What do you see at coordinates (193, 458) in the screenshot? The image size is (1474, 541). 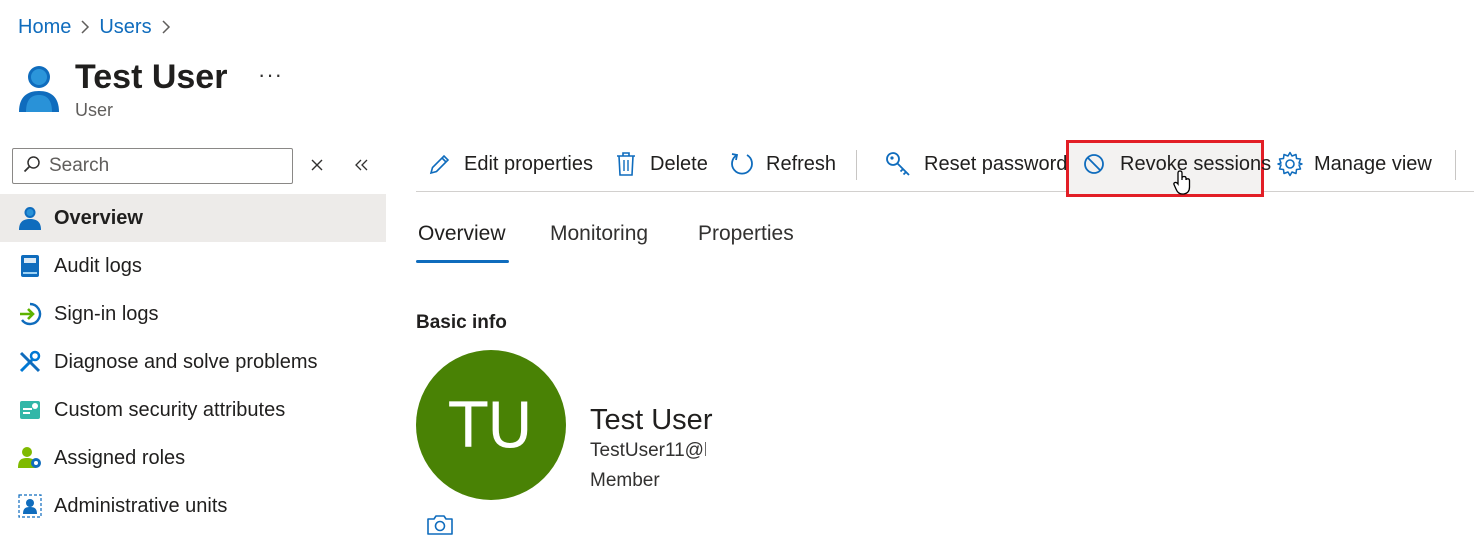 I see `sidebar-item-assigned-roles: Assigned roles` at bounding box center [193, 458].